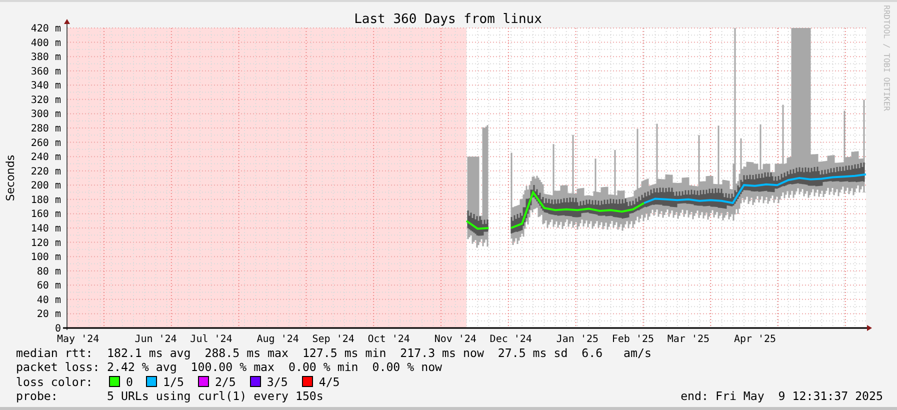 The width and height of the screenshot is (897, 410). What do you see at coordinates (277, 339) in the screenshot?
I see `axis-tick-label: Aug '24` at bounding box center [277, 339].